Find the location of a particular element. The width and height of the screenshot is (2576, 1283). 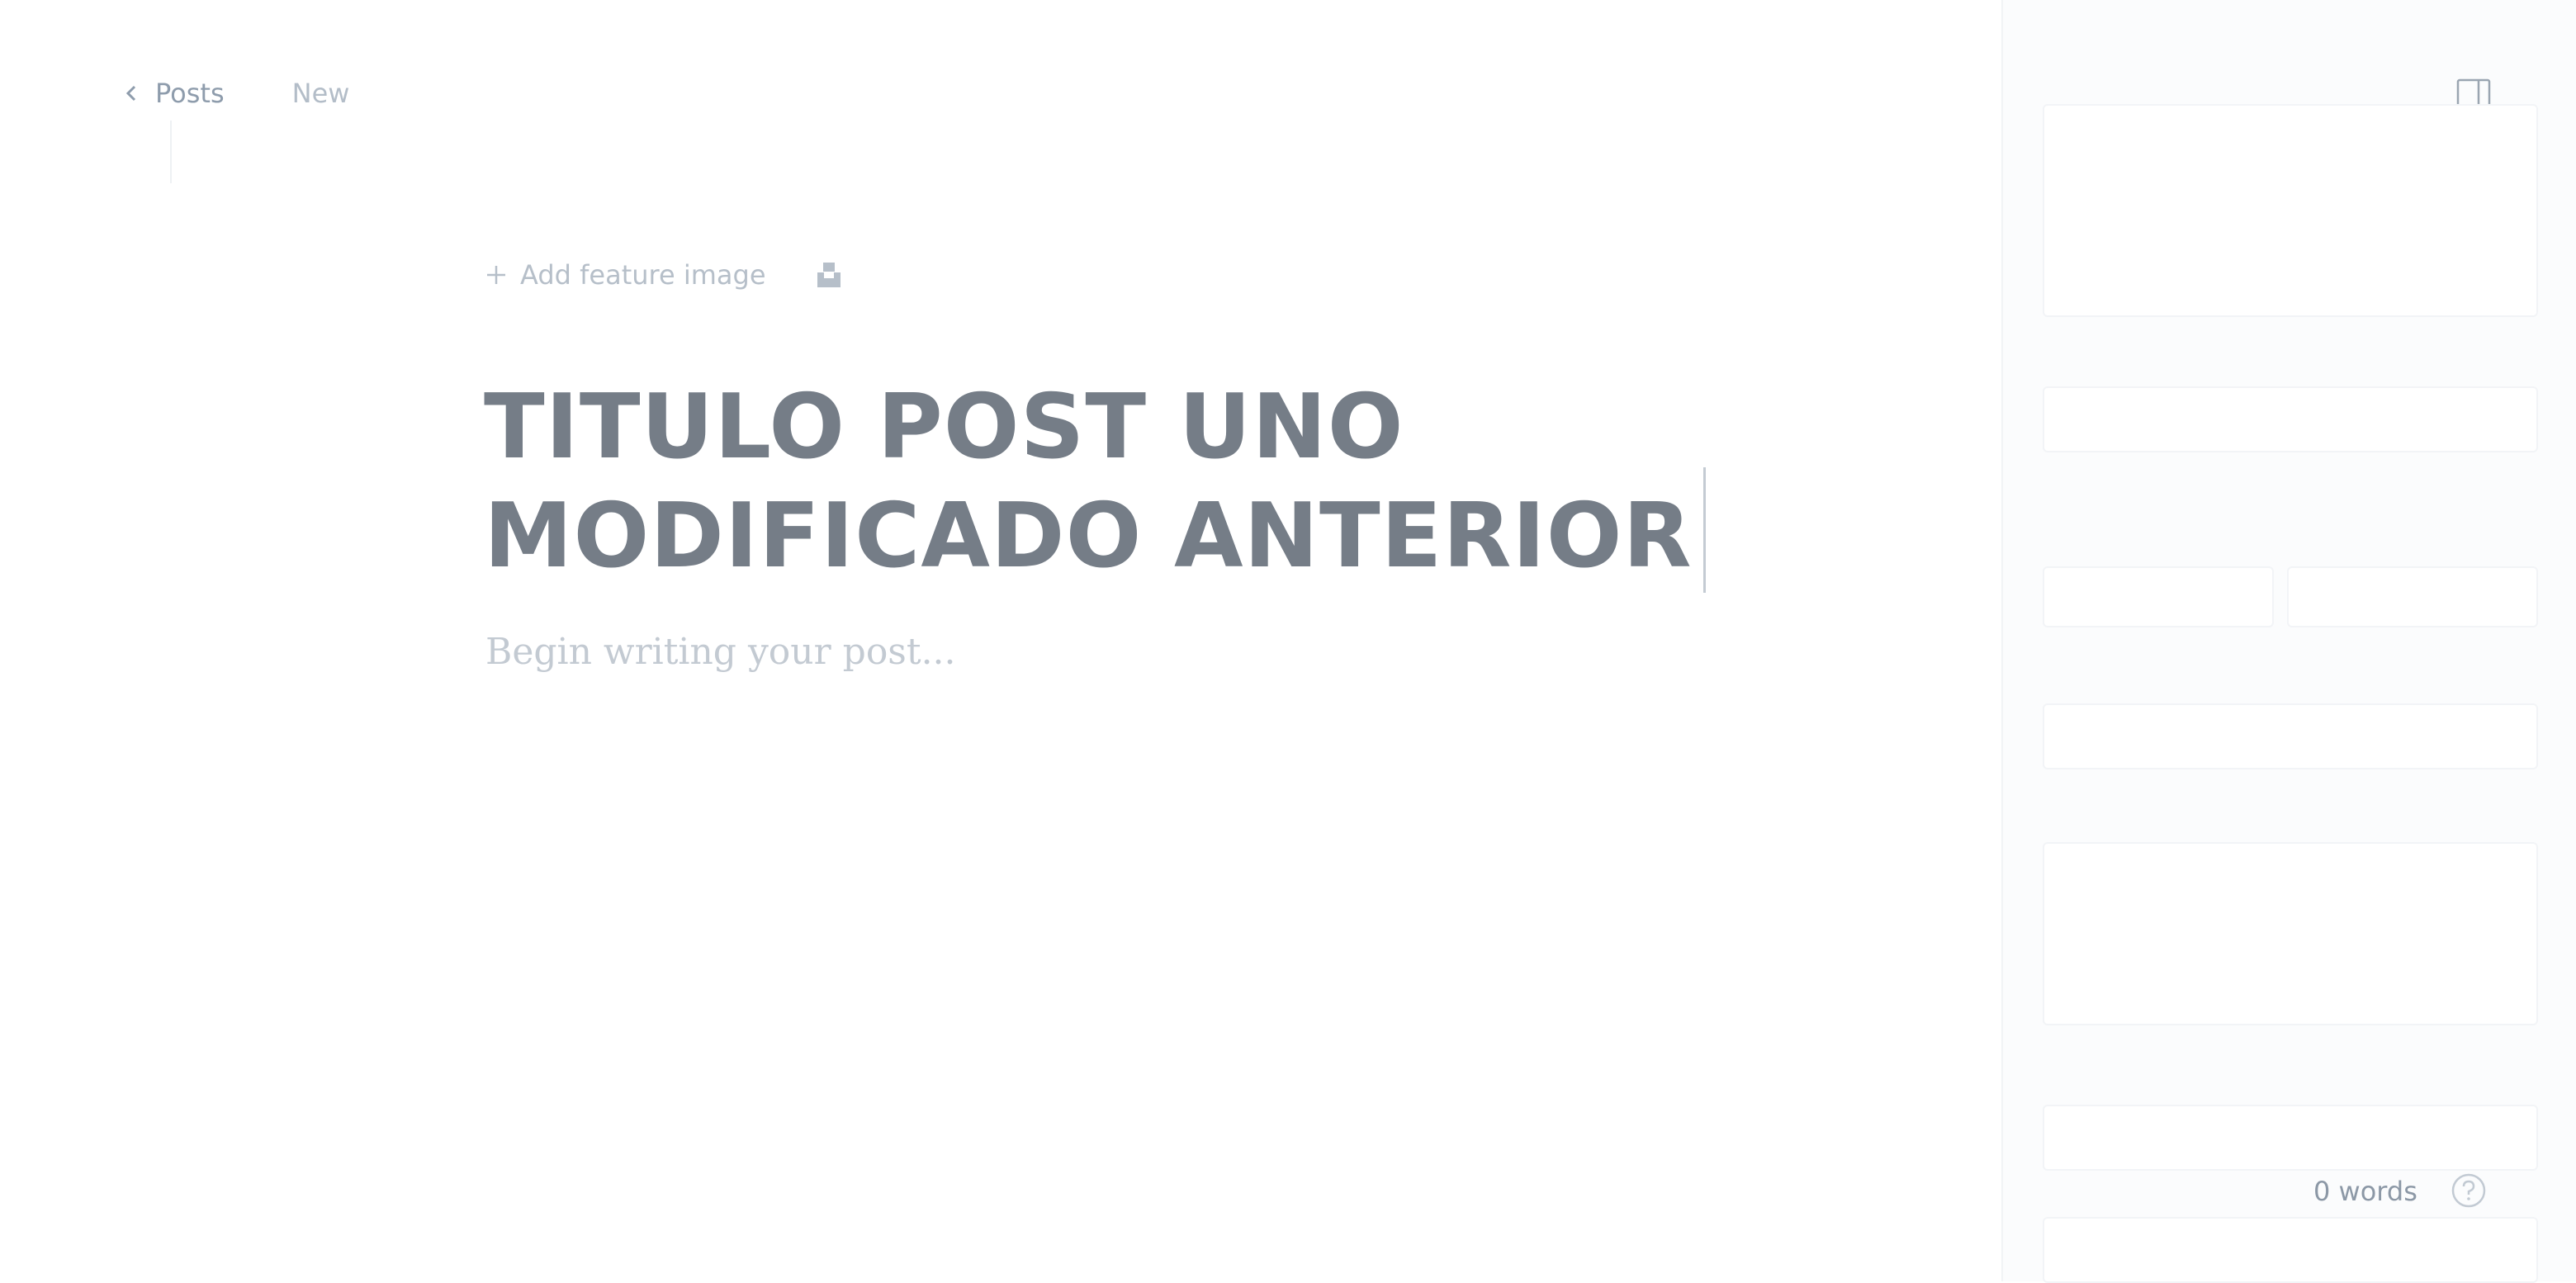

word-count: 0 words is located at coordinates (2365, 1191).